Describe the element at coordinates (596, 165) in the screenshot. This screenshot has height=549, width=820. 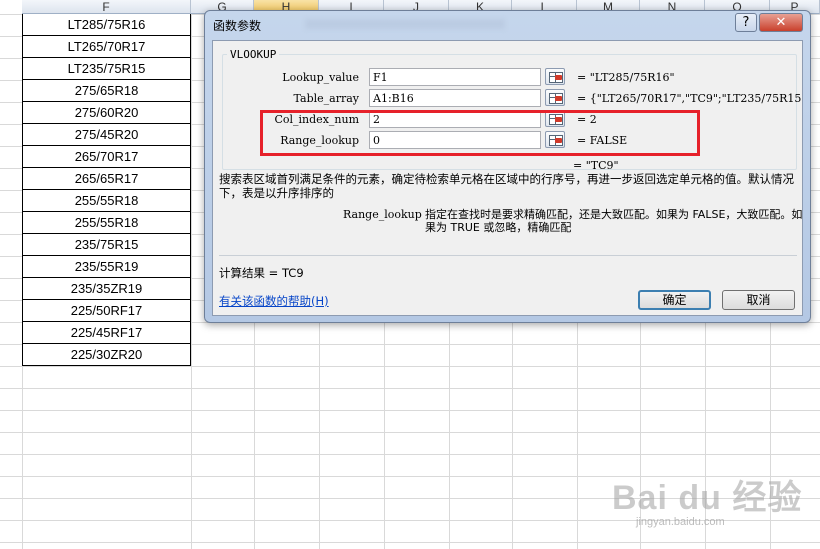
I see `formula-result-preview: = "TC9"` at that location.